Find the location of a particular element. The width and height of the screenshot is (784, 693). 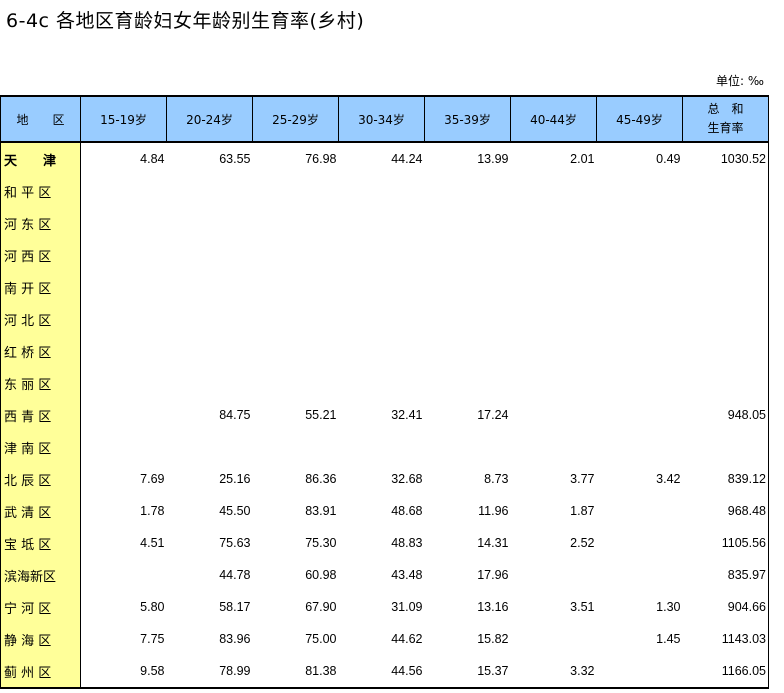

table-row: 西 青 区 84.75 55.21 32.41 17.24 948.05 is located at coordinates (384, 415).